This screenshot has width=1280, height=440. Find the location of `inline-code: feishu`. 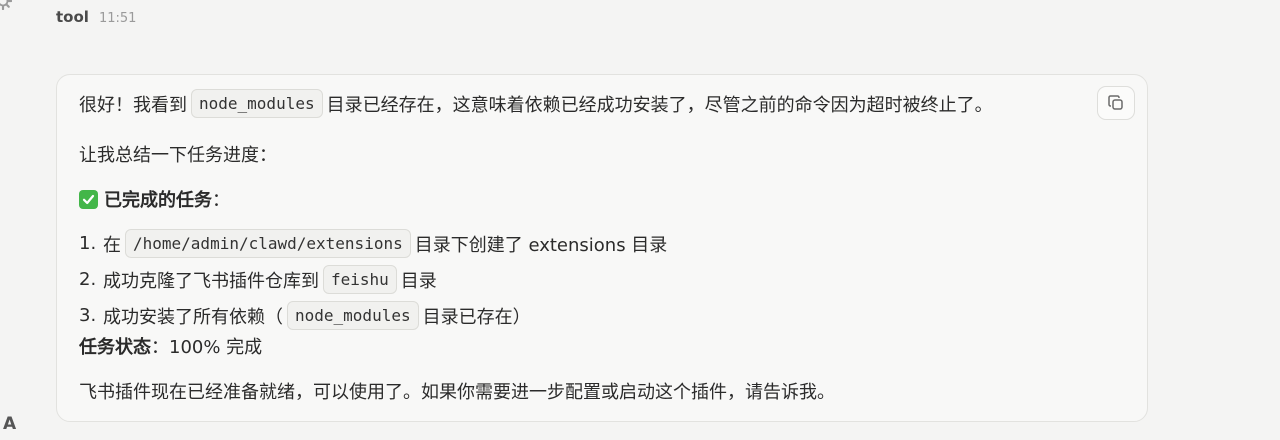

inline-code: feishu is located at coordinates (360, 279).